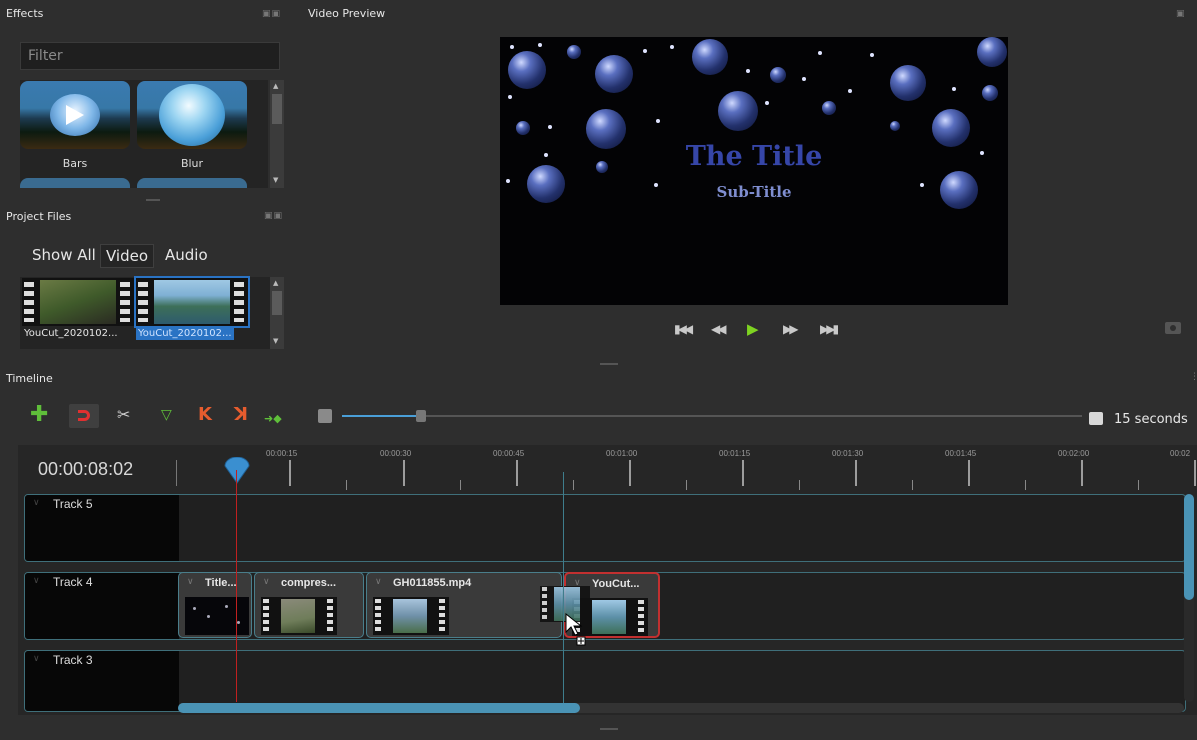 The height and width of the screenshot is (740, 1197). I want to click on previous-marker-icon: K, so click(205, 415).